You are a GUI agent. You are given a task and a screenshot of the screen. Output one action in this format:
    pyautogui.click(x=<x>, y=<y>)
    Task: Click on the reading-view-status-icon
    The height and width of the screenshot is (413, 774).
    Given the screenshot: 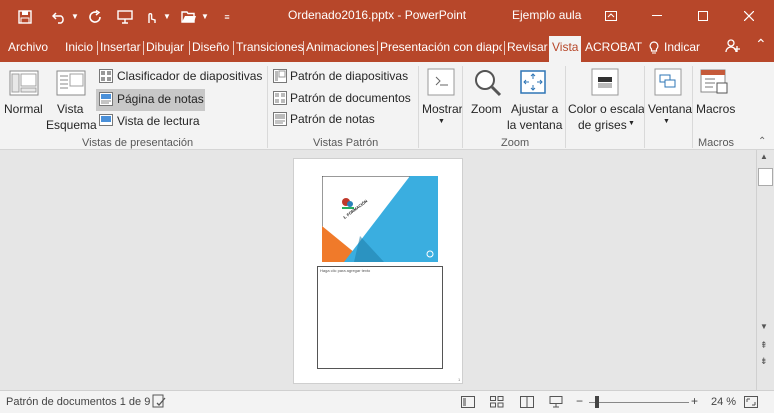 What is the action you would take?
    pyautogui.click(x=527, y=404)
    